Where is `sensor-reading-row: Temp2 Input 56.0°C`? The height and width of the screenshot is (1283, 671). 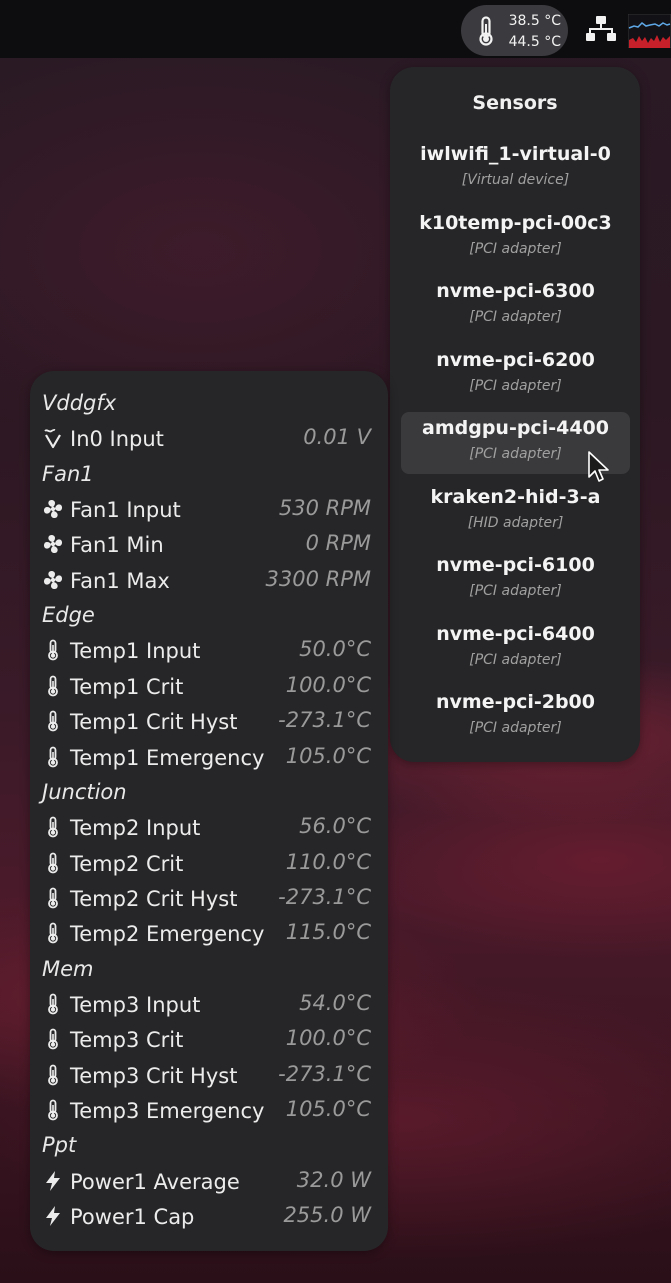
sensor-reading-row: Temp2 Input 56.0°C is located at coordinates (209, 827).